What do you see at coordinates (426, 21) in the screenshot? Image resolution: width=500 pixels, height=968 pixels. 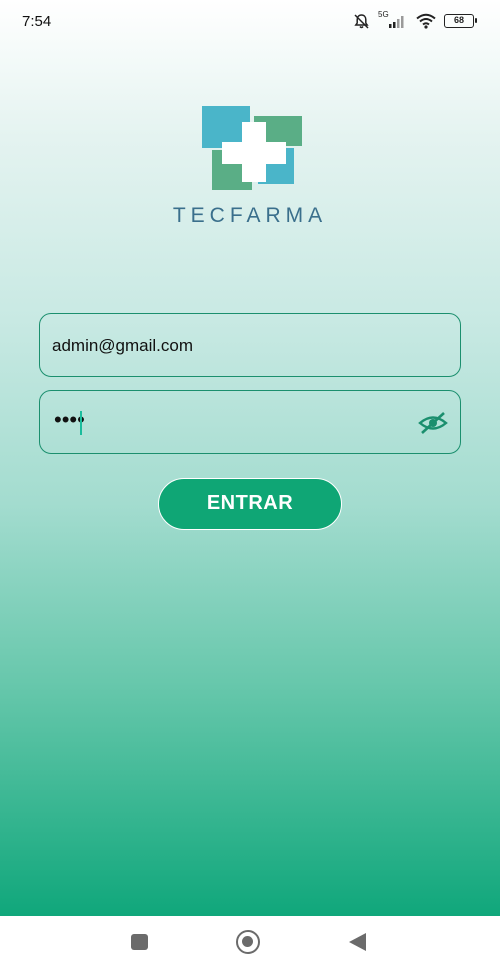 I see `wifi-icon` at bounding box center [426, 21].